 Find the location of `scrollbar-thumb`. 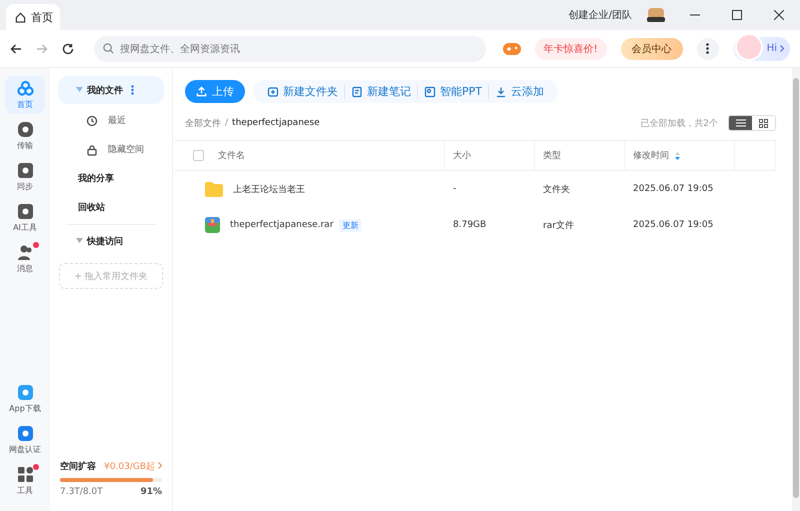

scrollbar-thumb is located at coordinates (796, 288).